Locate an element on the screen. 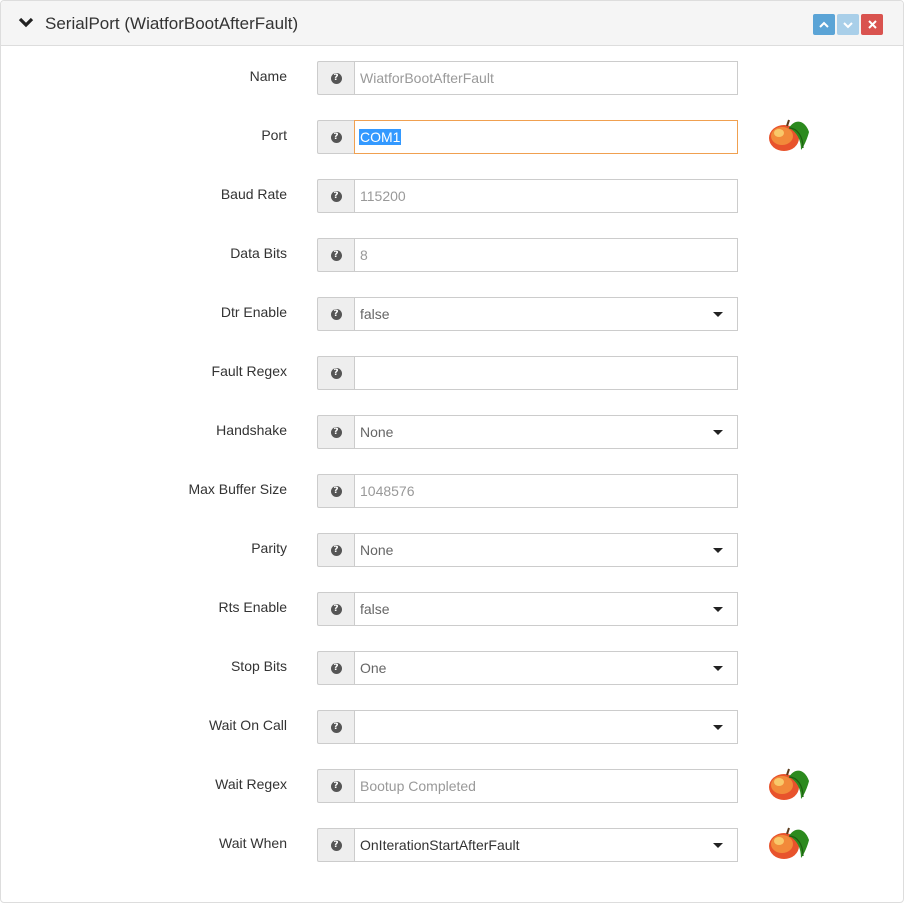 The image size is (904, 903). move-up-button is located at coordinates (824, 24).